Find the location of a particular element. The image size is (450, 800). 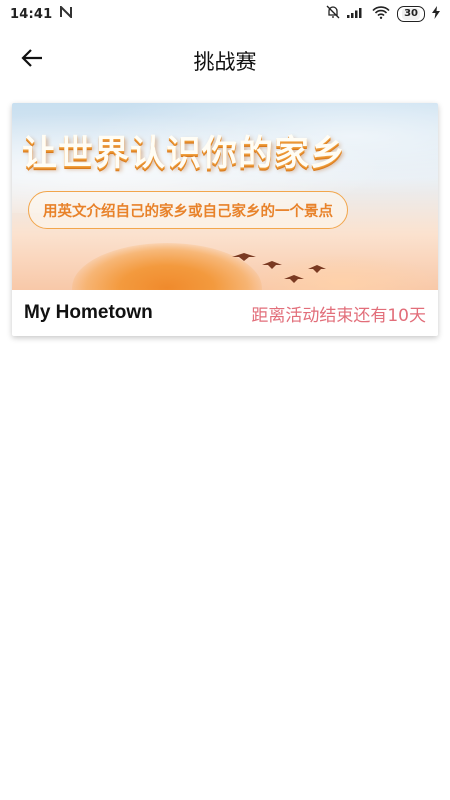

challenge-title: My Hometown is located at coordinates (88, 312).